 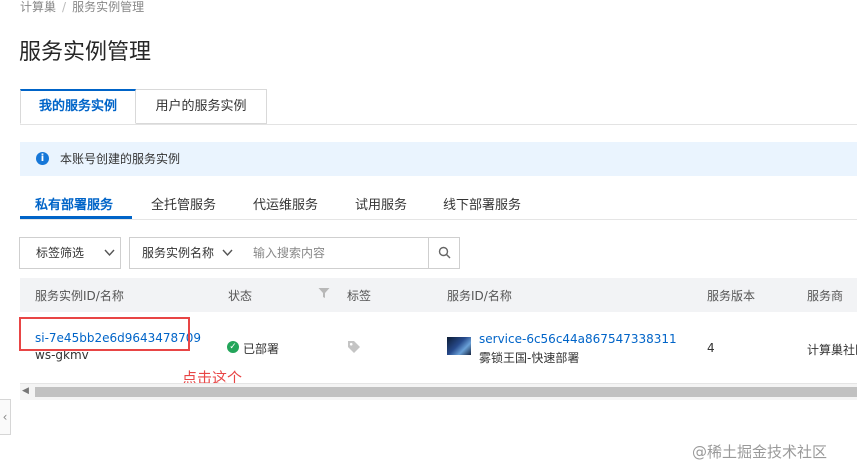 What do you see at coordinates (324, 293) in the screenshot?
I see `filter-icon` at bounding box center [324, 293].